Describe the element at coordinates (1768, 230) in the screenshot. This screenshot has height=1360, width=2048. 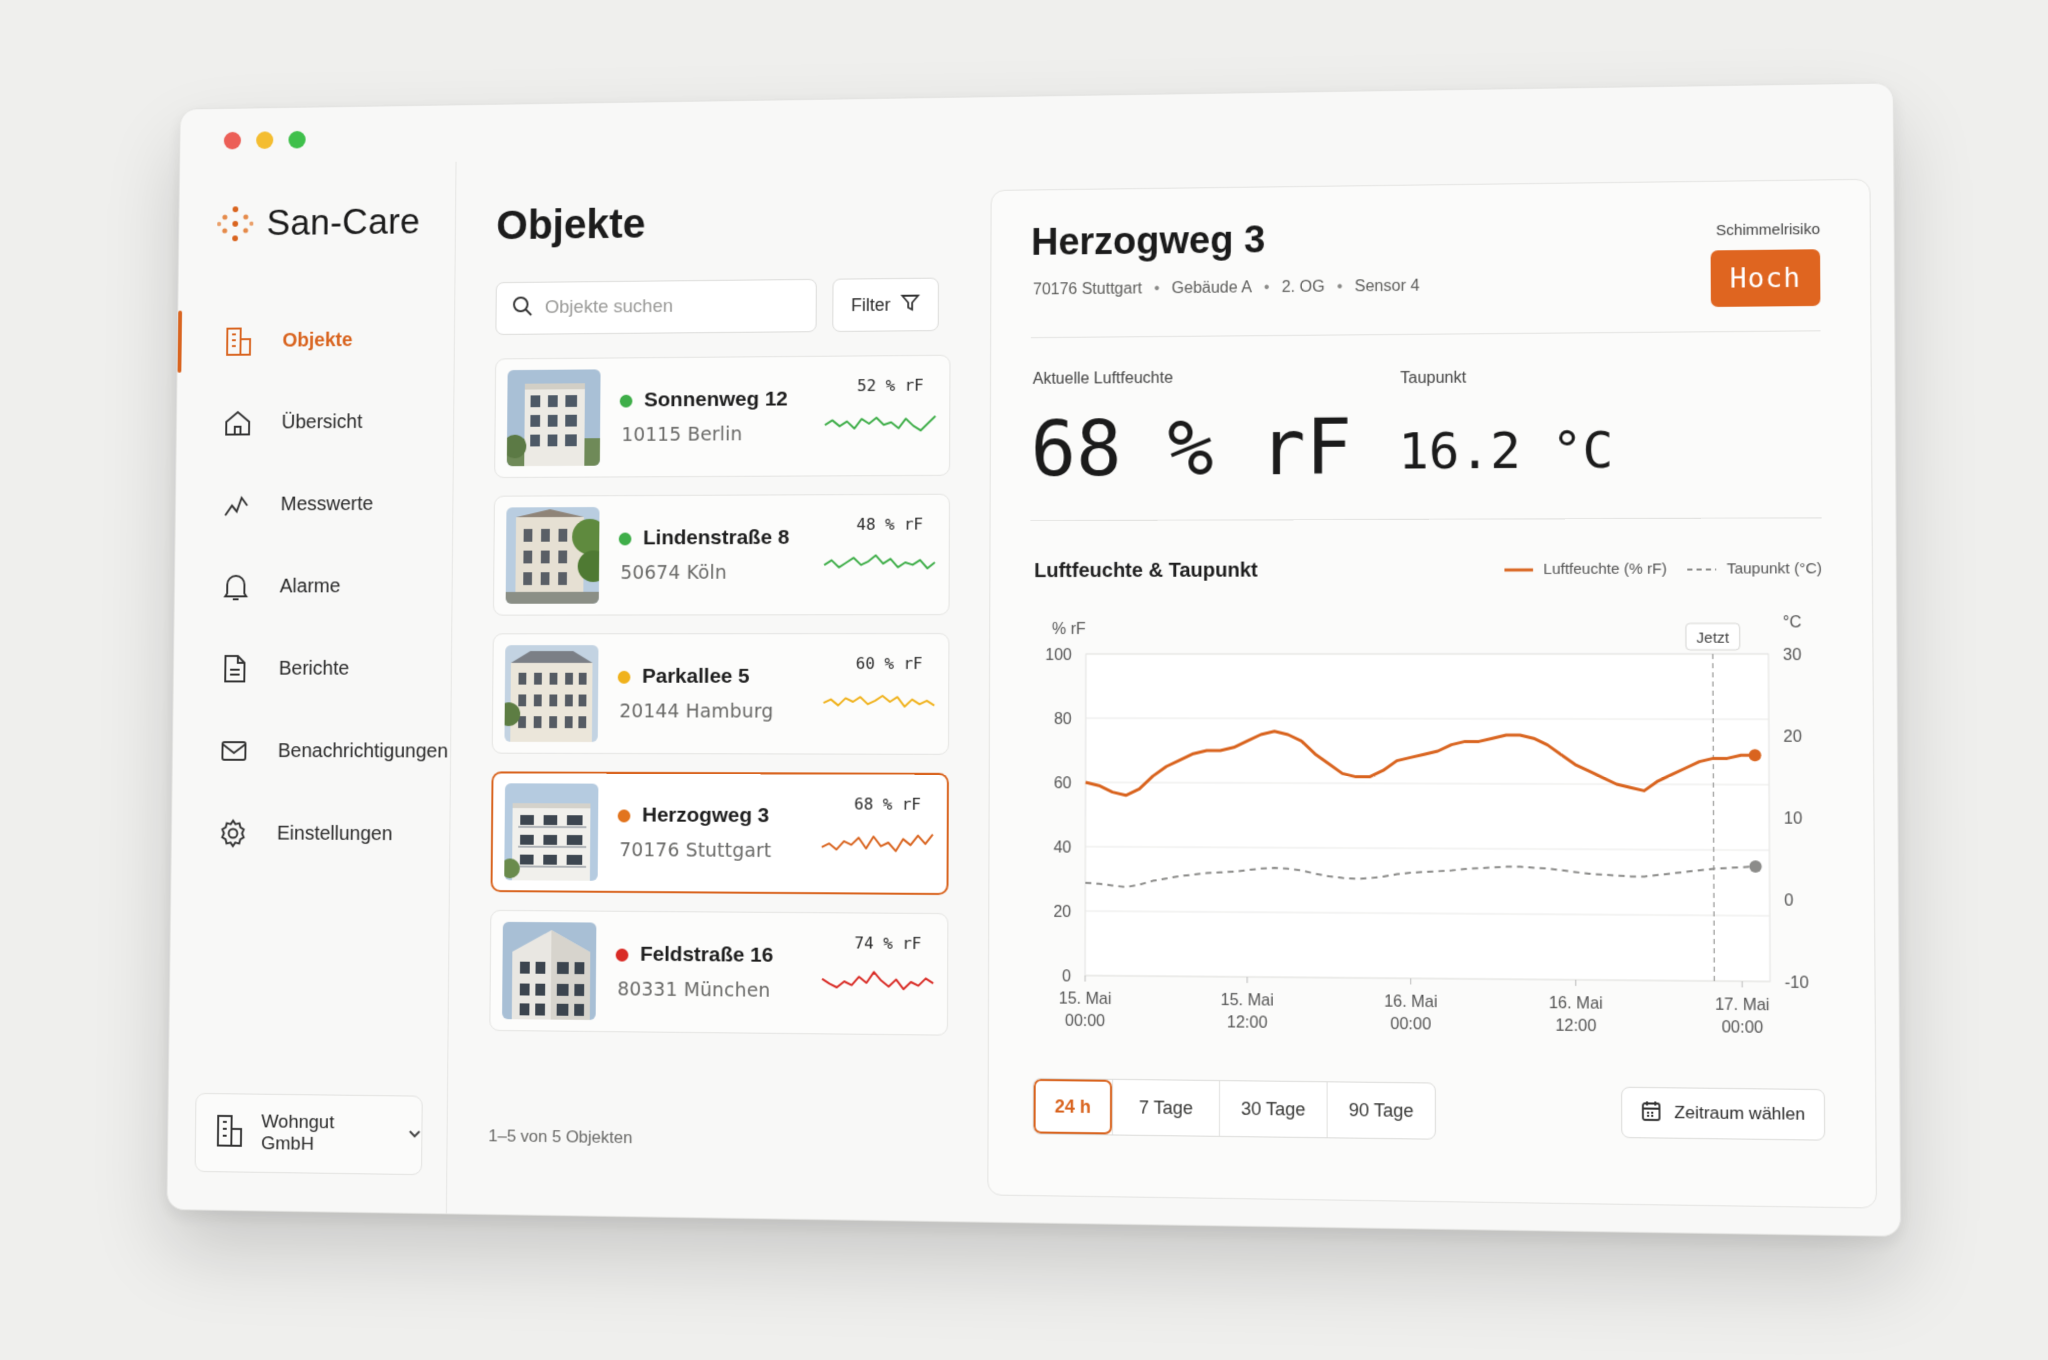
I see `risk-label: Schimmelrisiko` at that location.